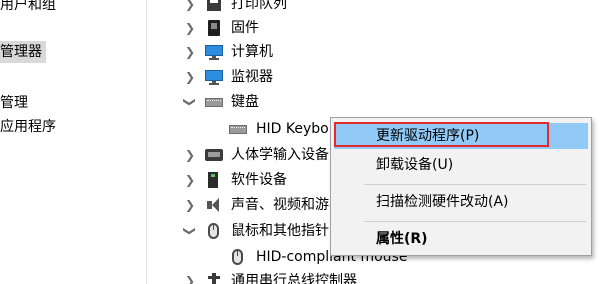 This screenshot has height=284, width=600. What do you see at coordinates (214, 231) in the screenshot?
I see `mouse-icon` at bounding box center [214, 231].